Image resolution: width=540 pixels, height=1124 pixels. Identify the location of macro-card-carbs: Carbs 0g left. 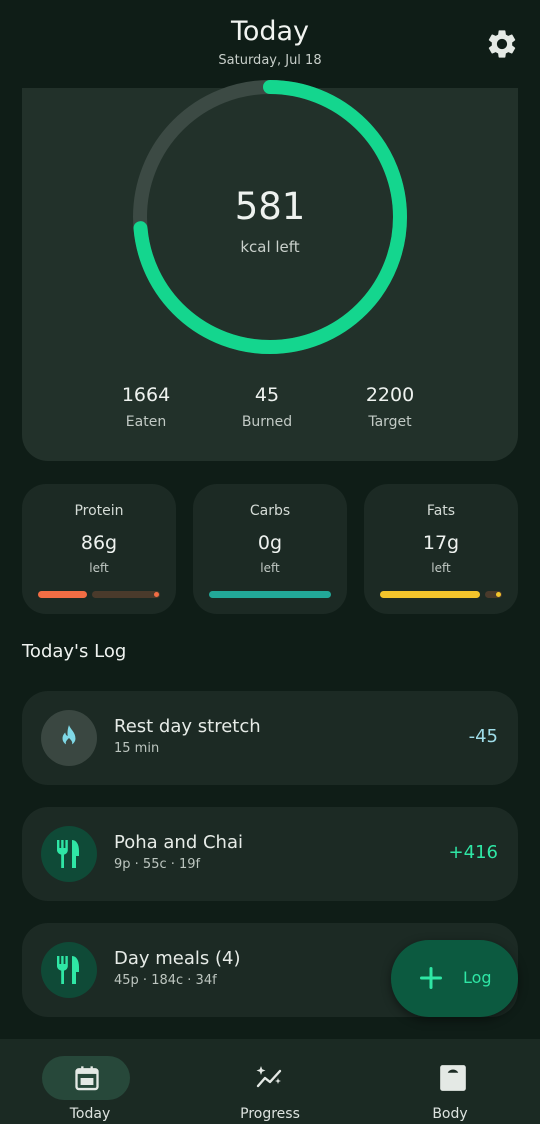
(270, 549).